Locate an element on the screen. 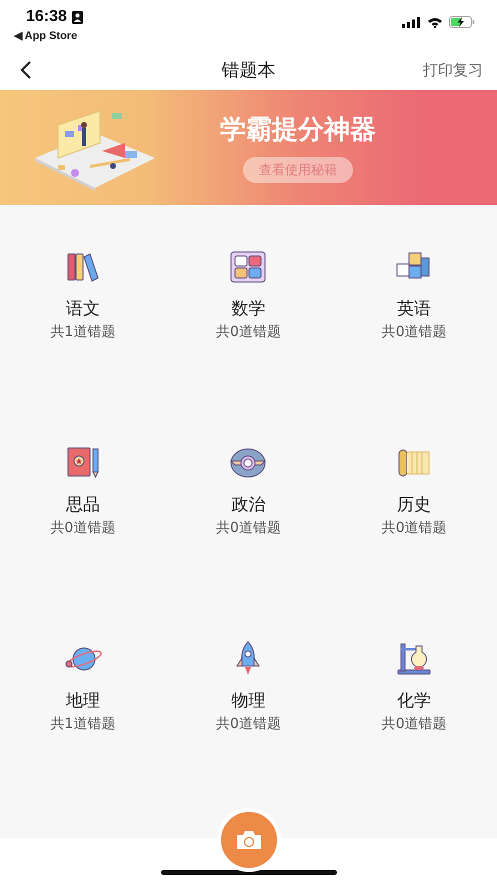 This screenshot has width=497, height=883. subject-name: 化学 is located at coordinates (414, 700).